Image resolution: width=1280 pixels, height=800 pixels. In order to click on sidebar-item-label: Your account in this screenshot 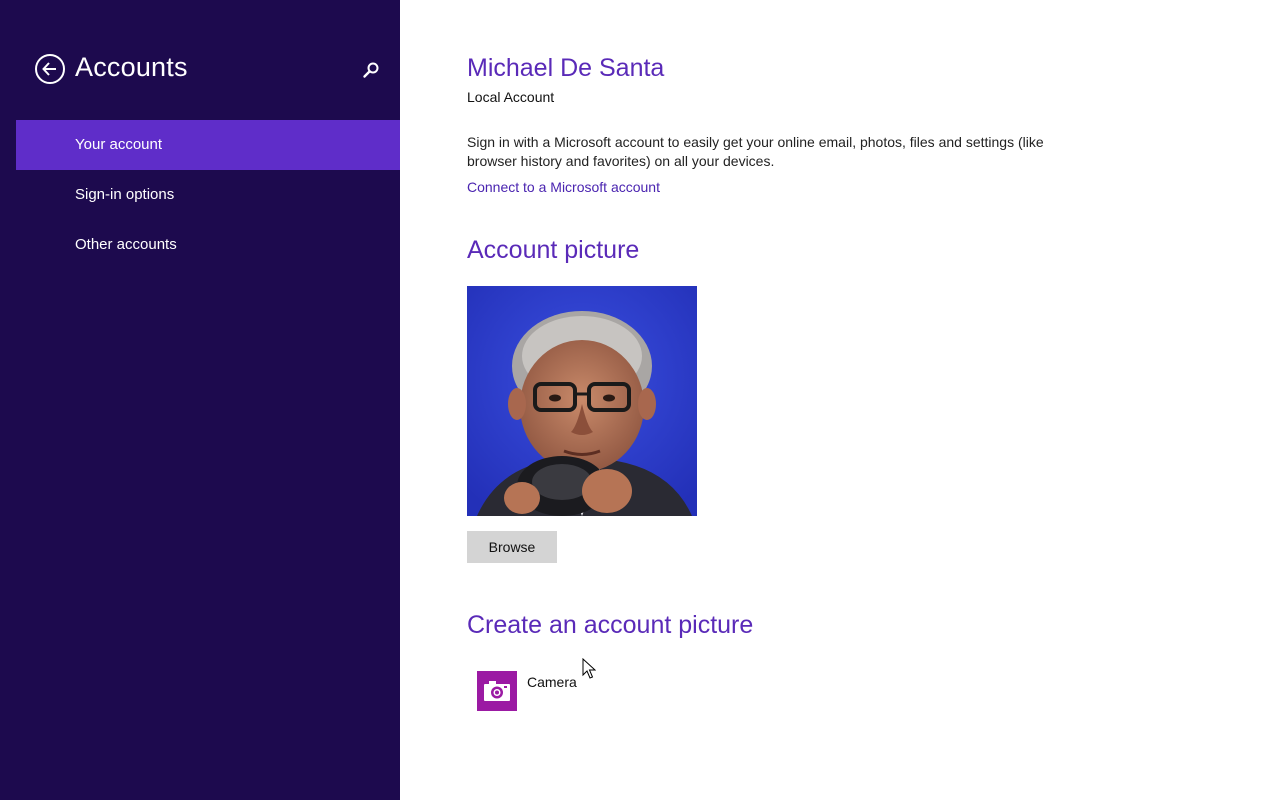, I will do `click(119, 144)`.